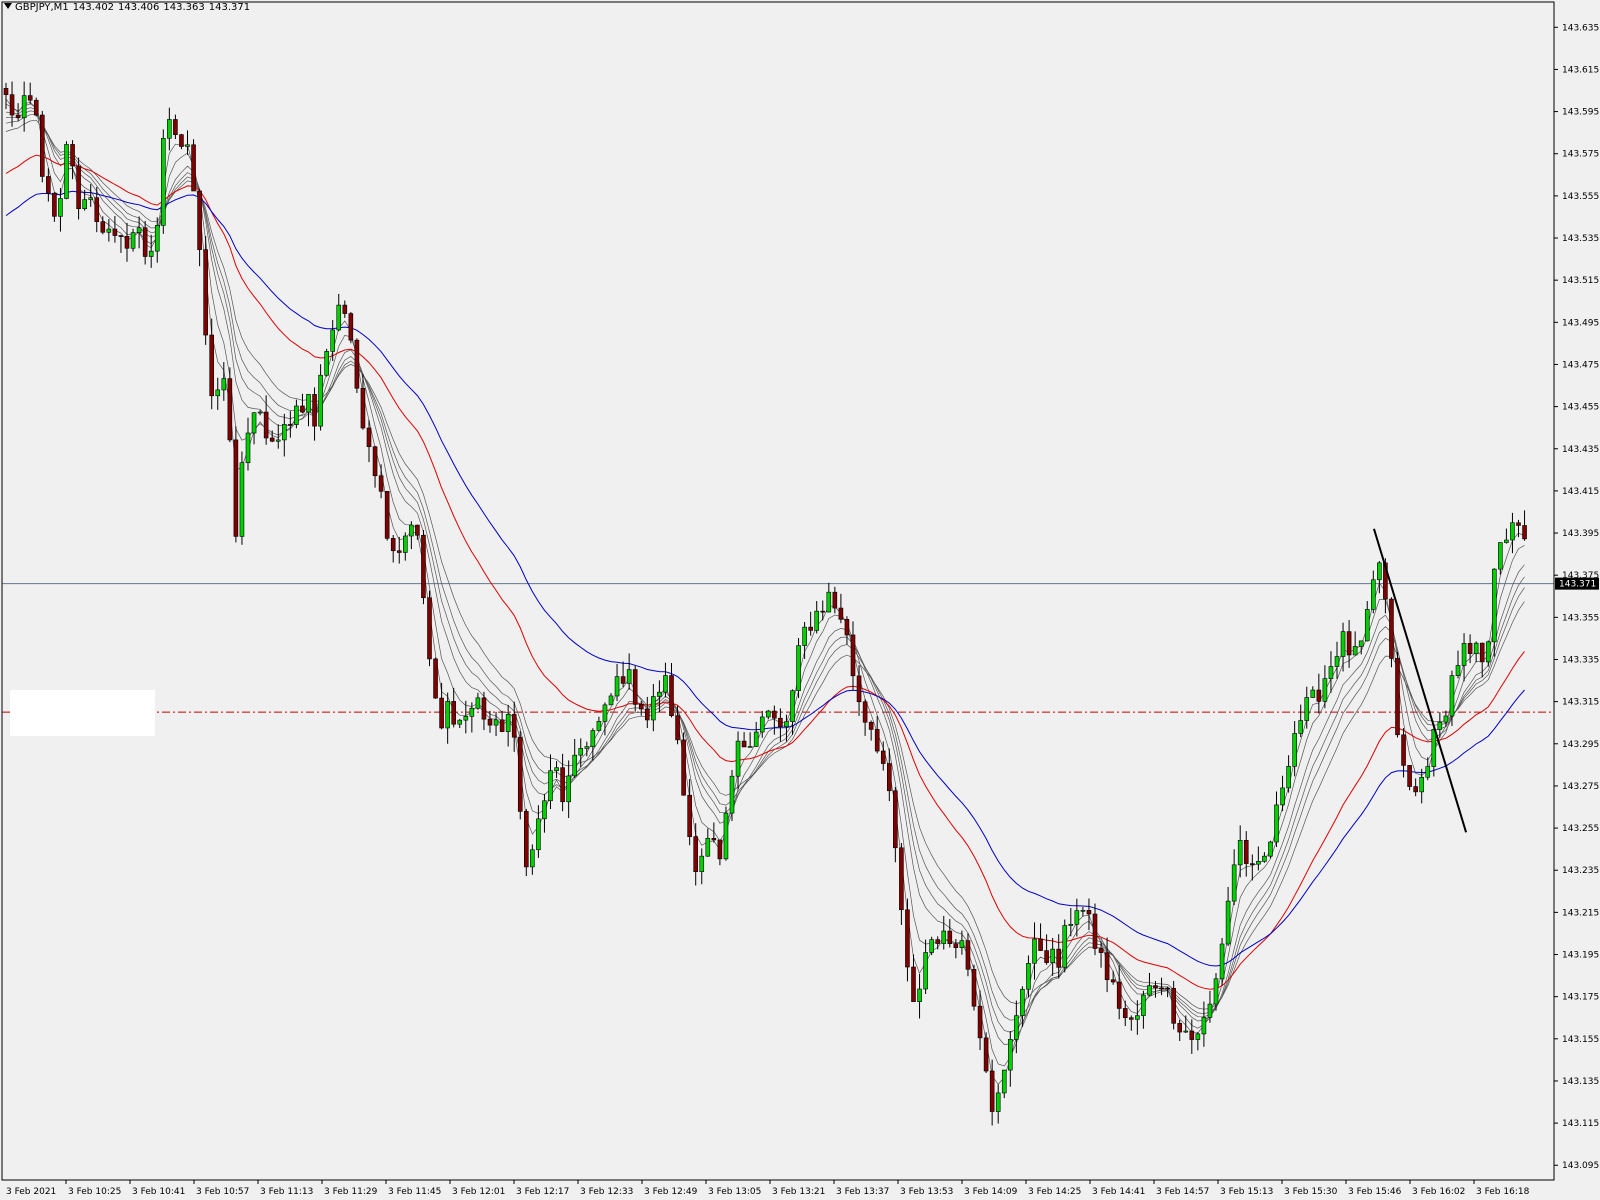  What do you see at coordinates (991, 1192) in the screenshot?
I see `x-tick-label: 3 Feb 14:09` at bounding box center [991, 1192].